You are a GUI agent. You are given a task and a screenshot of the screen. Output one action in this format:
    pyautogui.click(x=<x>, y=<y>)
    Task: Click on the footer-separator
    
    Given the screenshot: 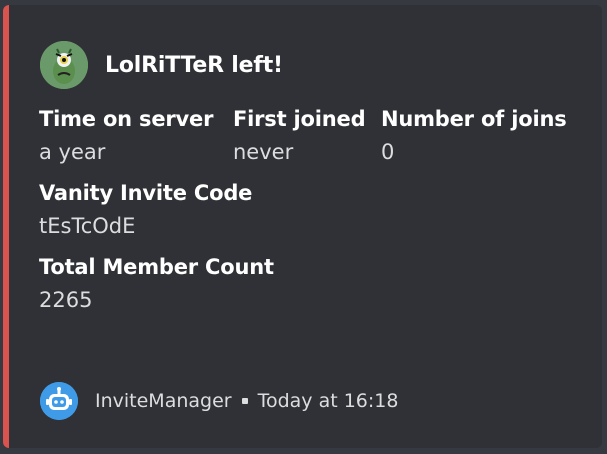 What is the action you would take?
    pyautogui.click(x=244, y=401)
    